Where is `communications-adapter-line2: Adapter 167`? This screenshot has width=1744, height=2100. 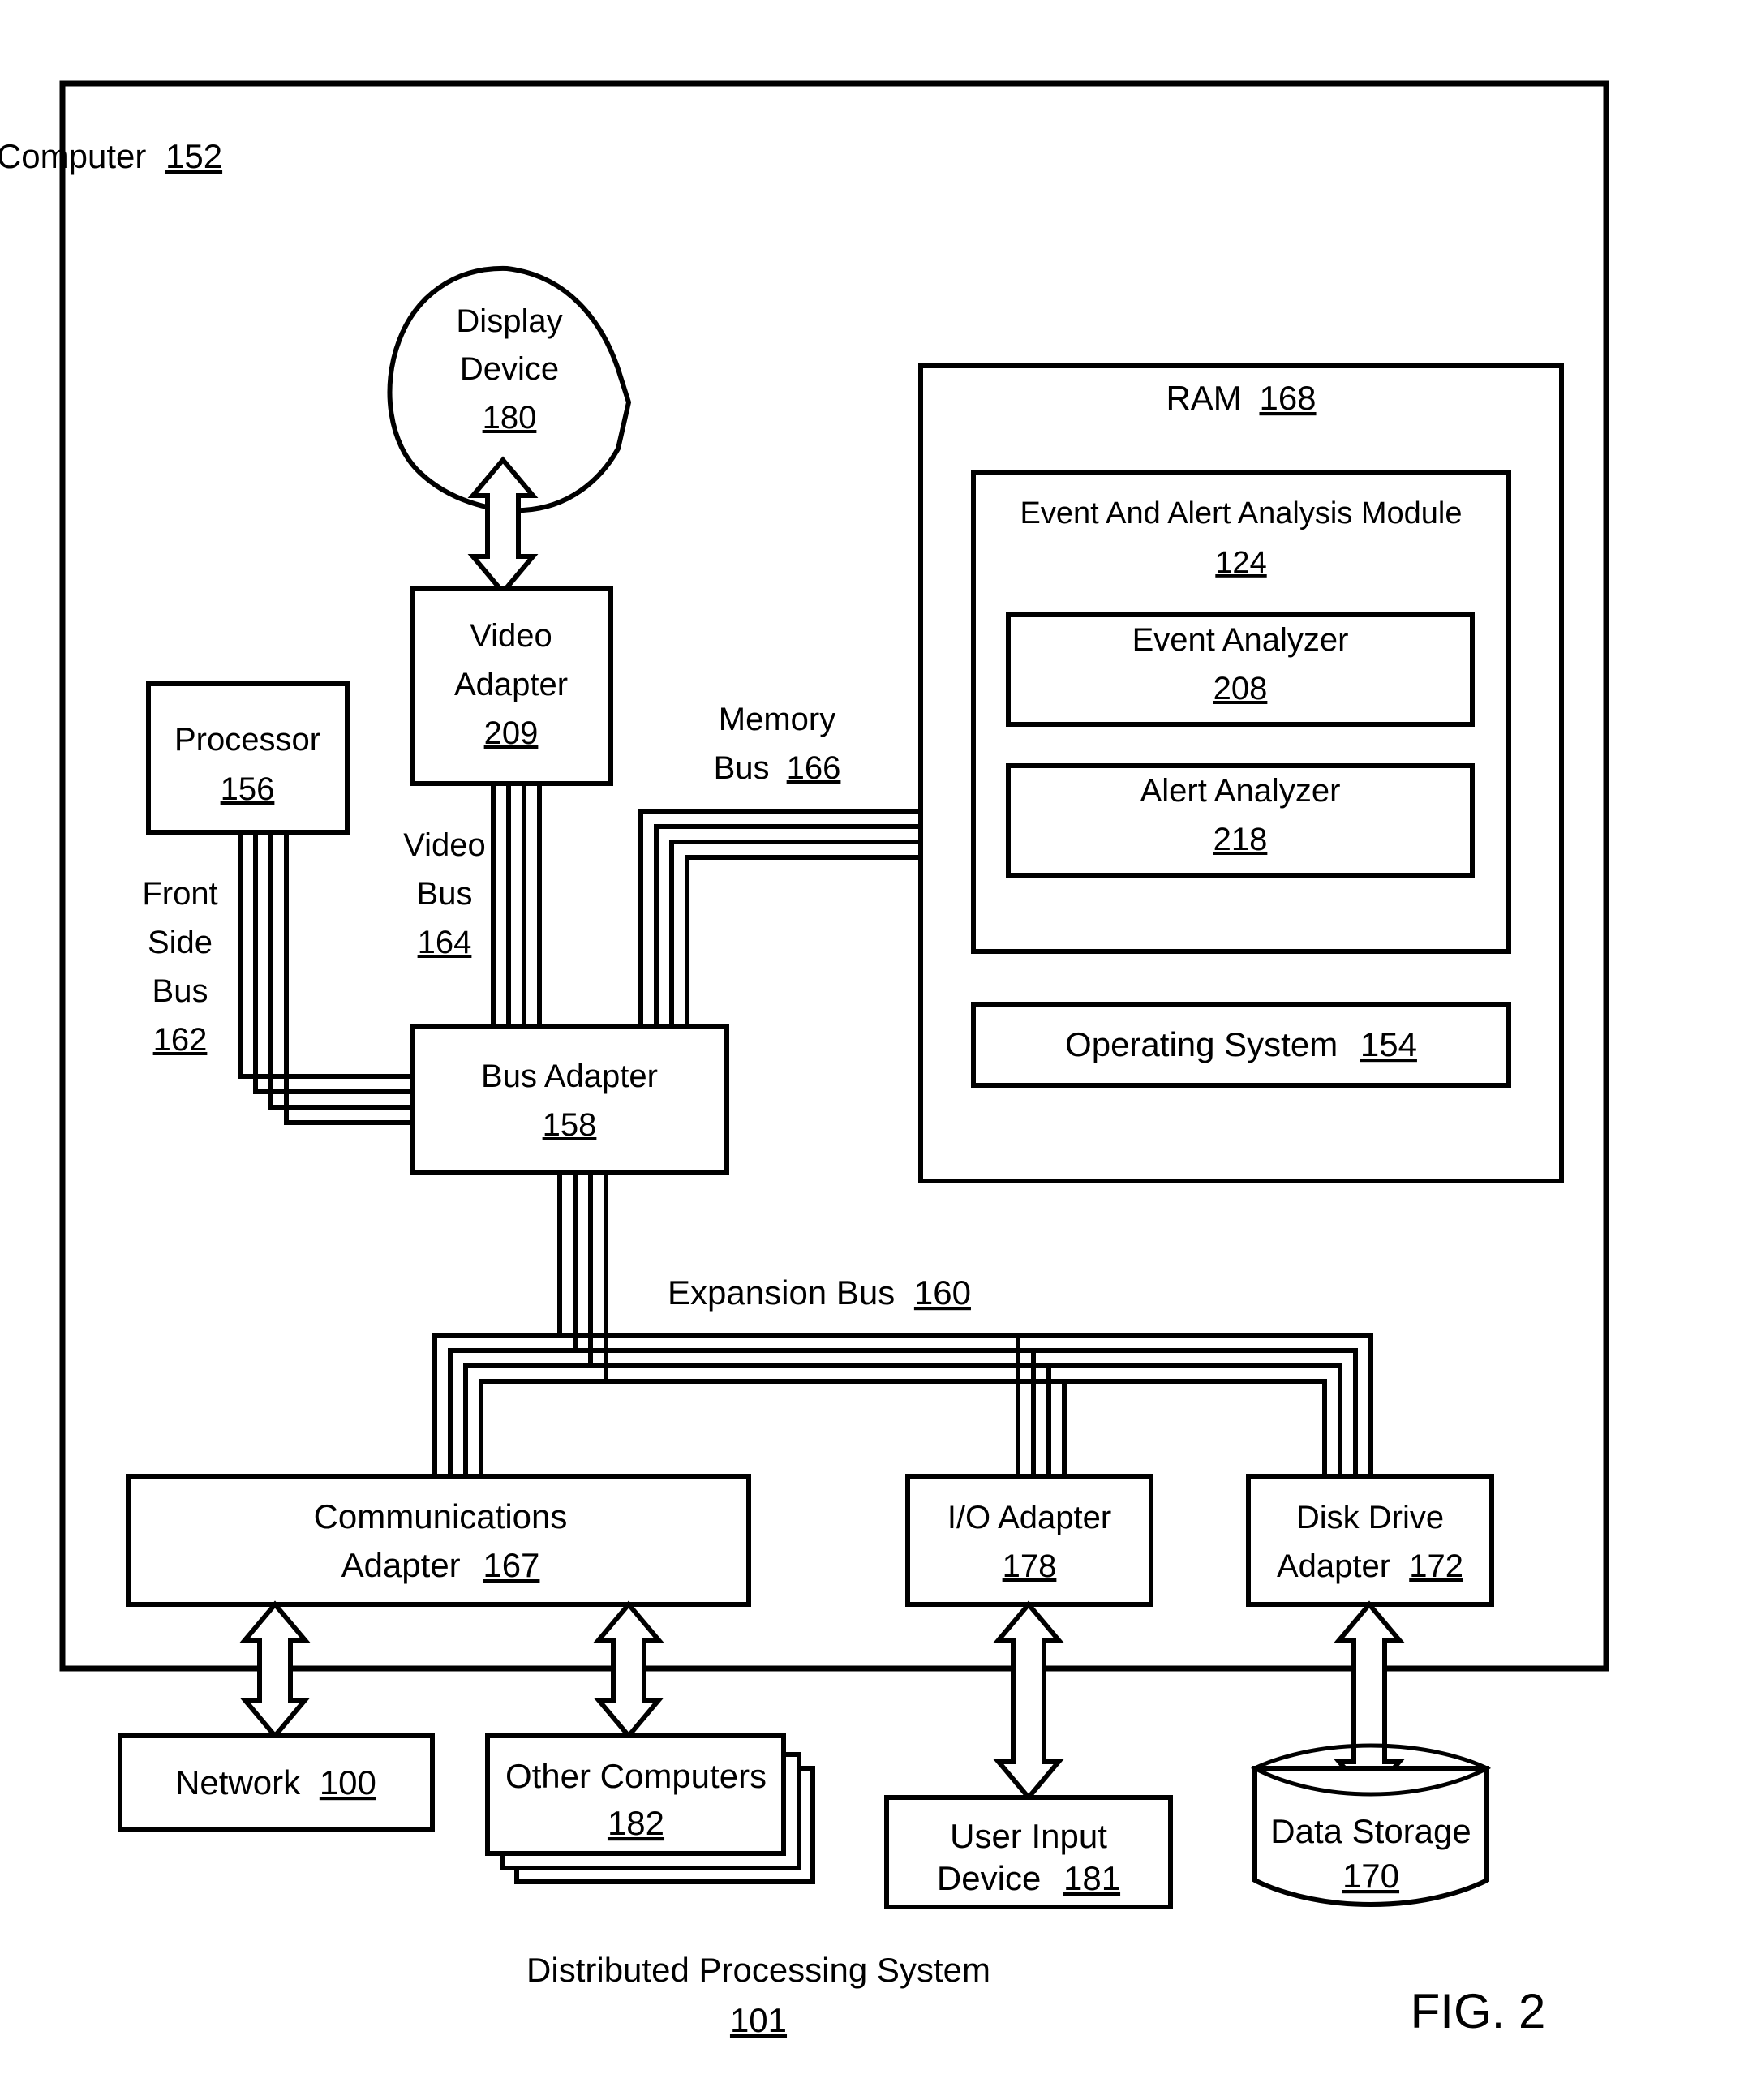
communications-adapter-line2: Adapter 167 is located at coordinates (440, 1565).